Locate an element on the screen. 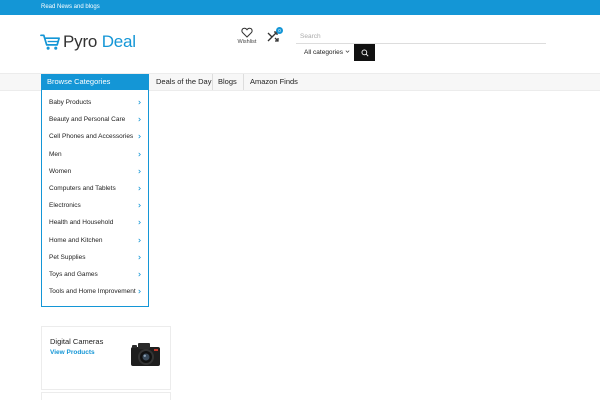  category-item: Health and Household is located at coordinates (95, 222).